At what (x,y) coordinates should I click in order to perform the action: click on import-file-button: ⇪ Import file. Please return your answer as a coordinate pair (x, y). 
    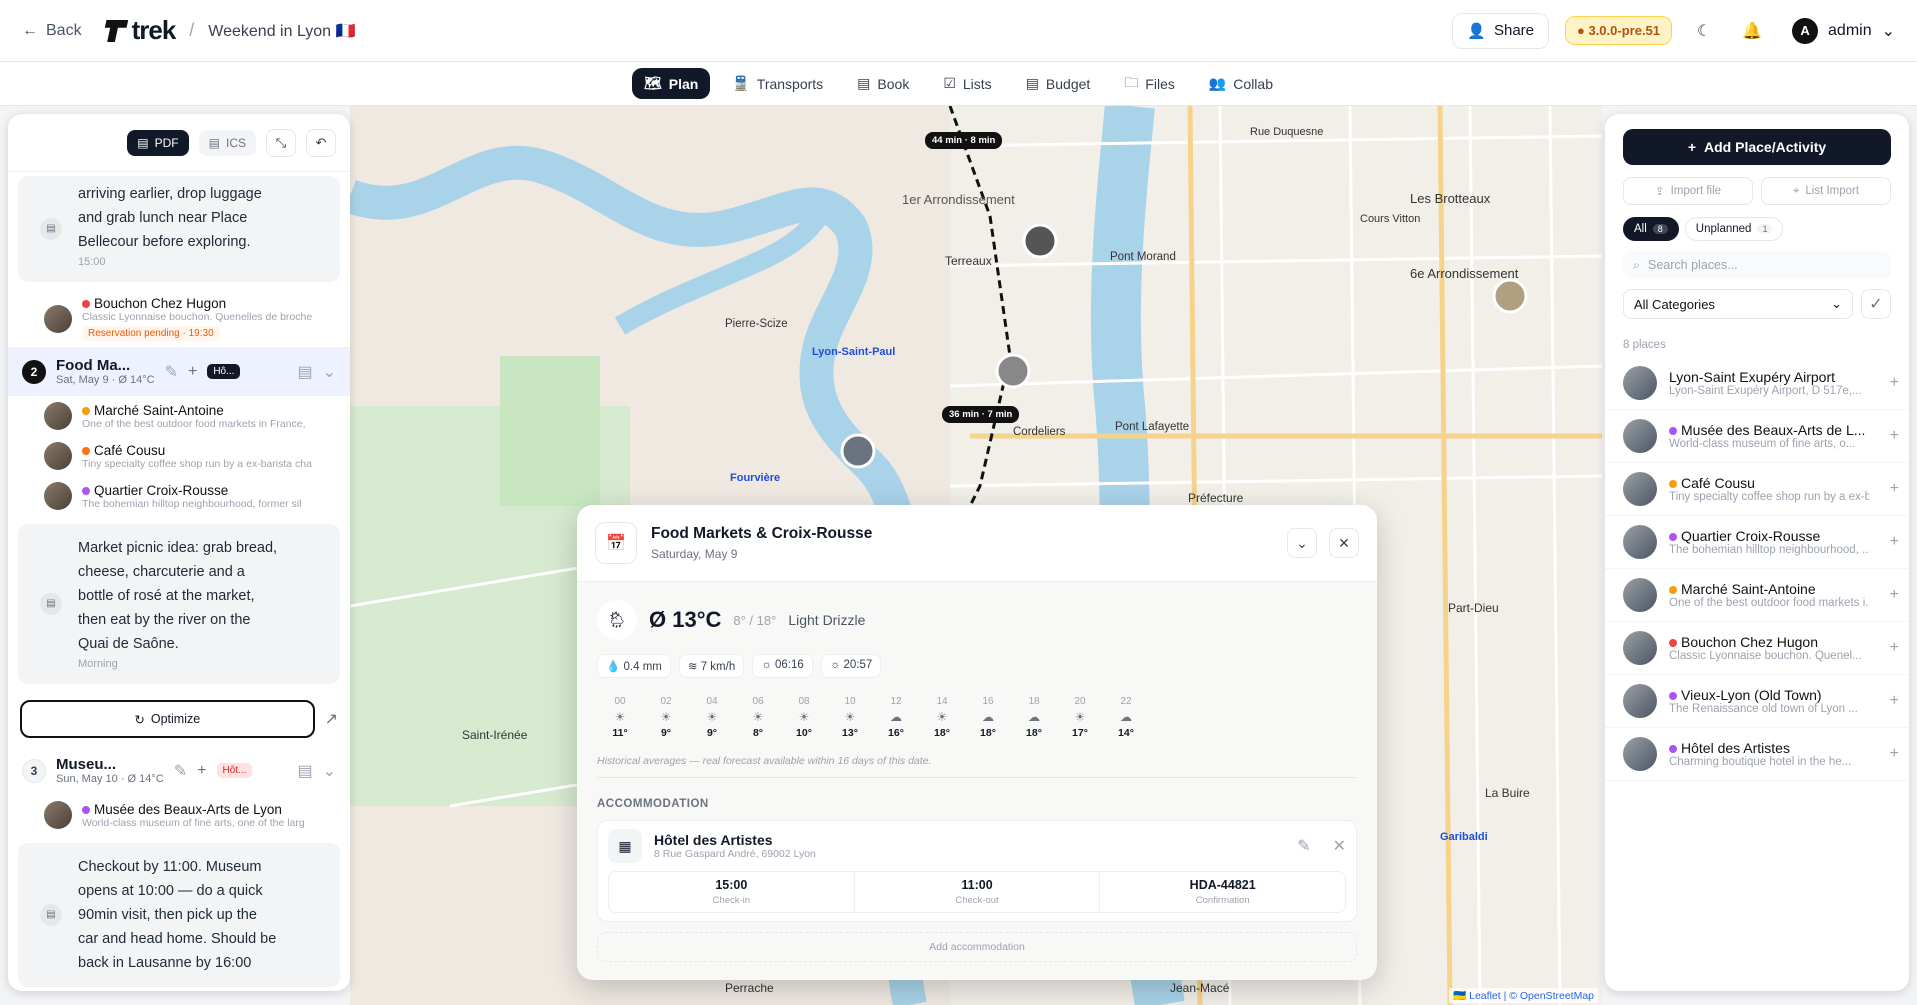
    Looking at the image, I should click on (1688, 191).